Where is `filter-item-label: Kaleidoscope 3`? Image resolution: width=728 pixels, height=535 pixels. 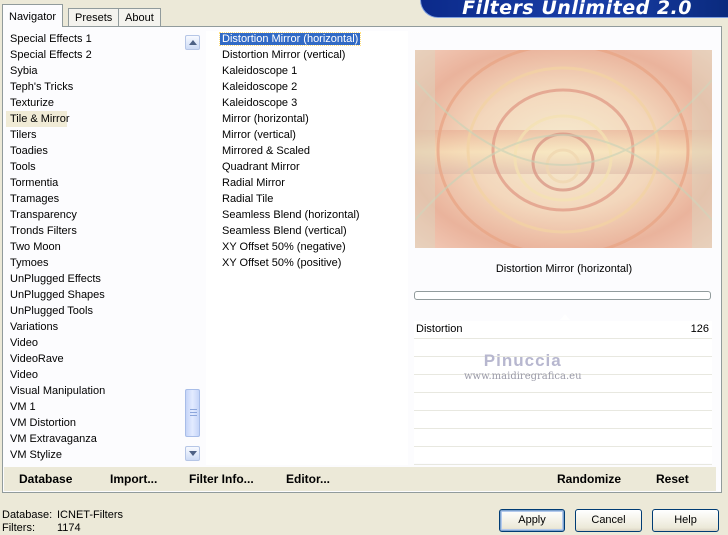 filter-item-label: Kaleidoscope 3 is located at coordinates (260, 103).